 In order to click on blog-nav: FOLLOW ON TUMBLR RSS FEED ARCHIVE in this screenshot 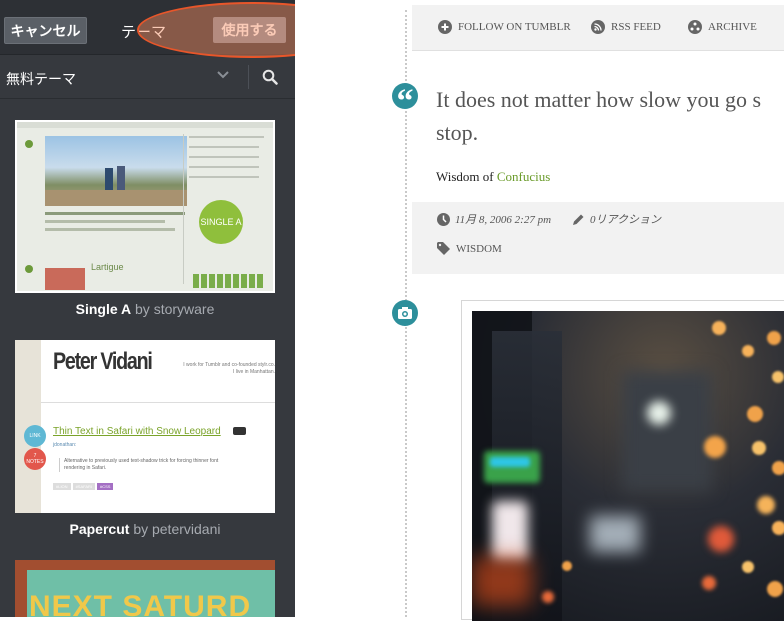, I will do `click(598, 28)`.